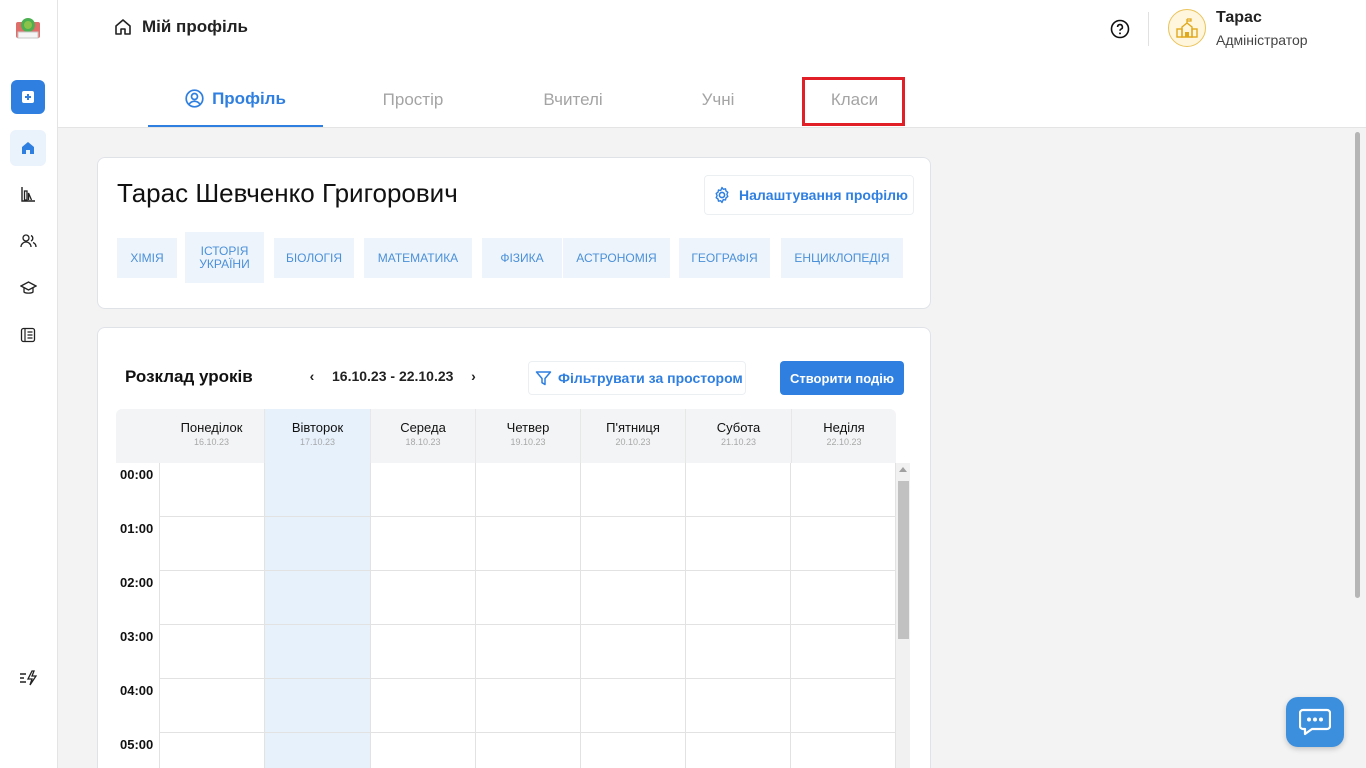 Image resolution: width=1366 pixels, height=768 pixels. What do you see at coordinates (137, 690) in the screenshot?
I see `hour-label: 04:00` at bounding box center [137, 690].